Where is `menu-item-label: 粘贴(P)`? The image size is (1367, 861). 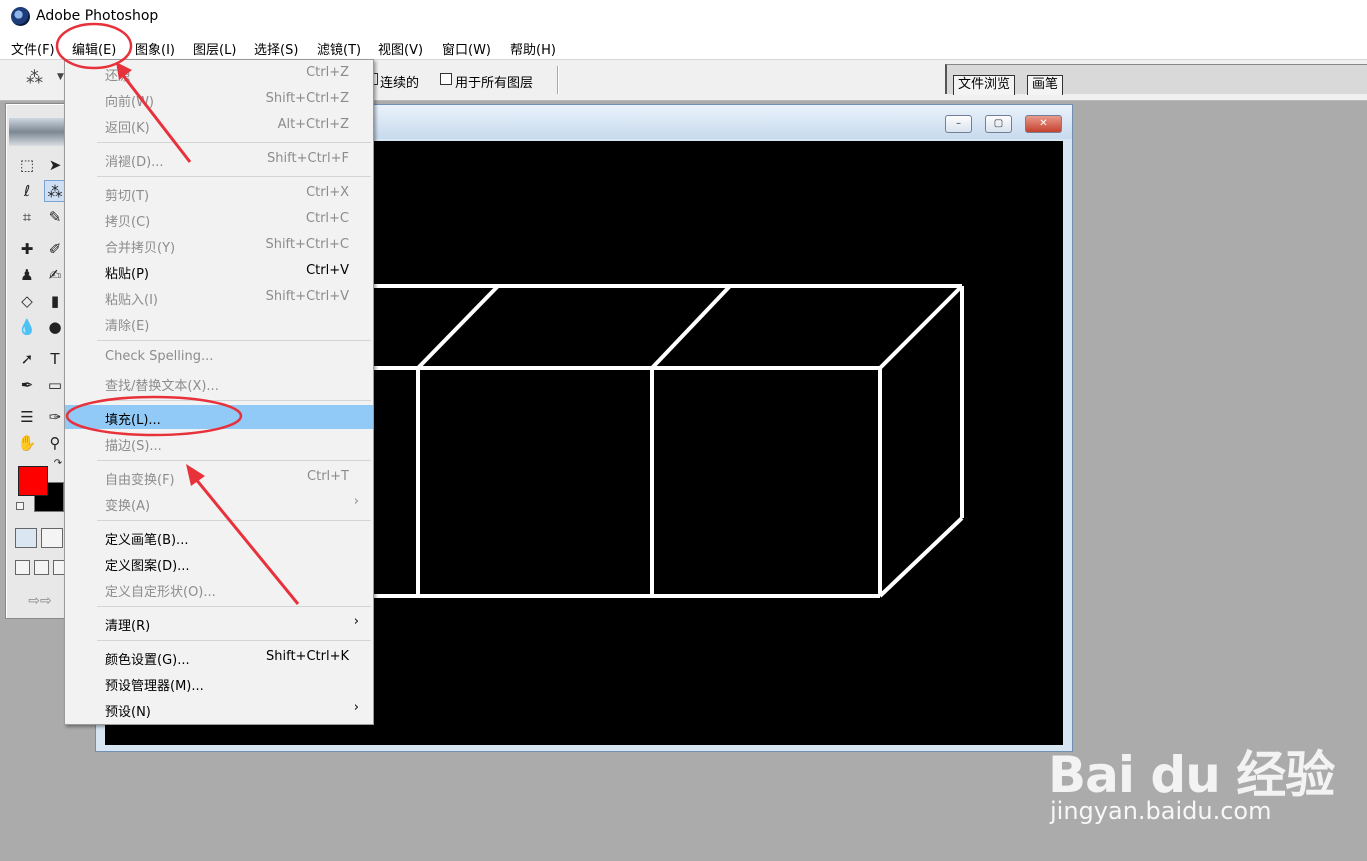
menu-item-label: 粘贴(P) is located at coordinates (127, 274).